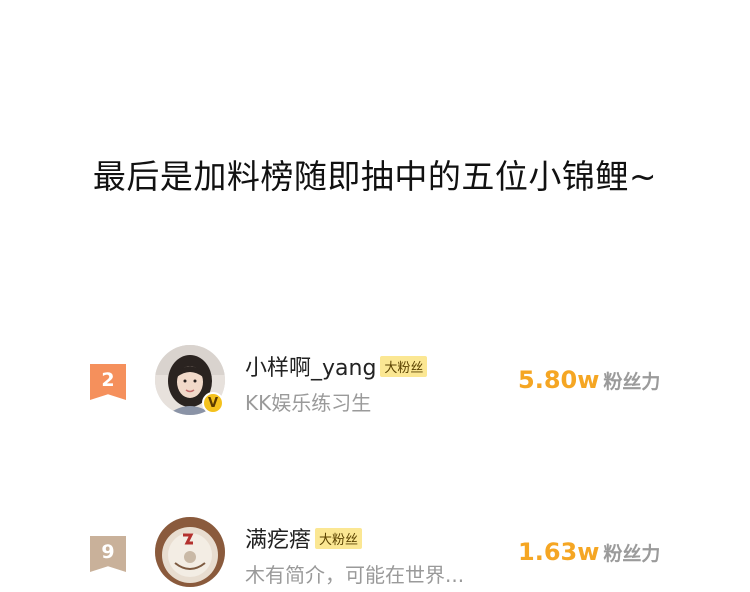 The height and width of the screenshot is (592, 750). I want to click on fan-list-item: 9 满疙瘩 大粉丝 木有简介，可能在世界... 1.63w 粉丝力, so click(375, 552).